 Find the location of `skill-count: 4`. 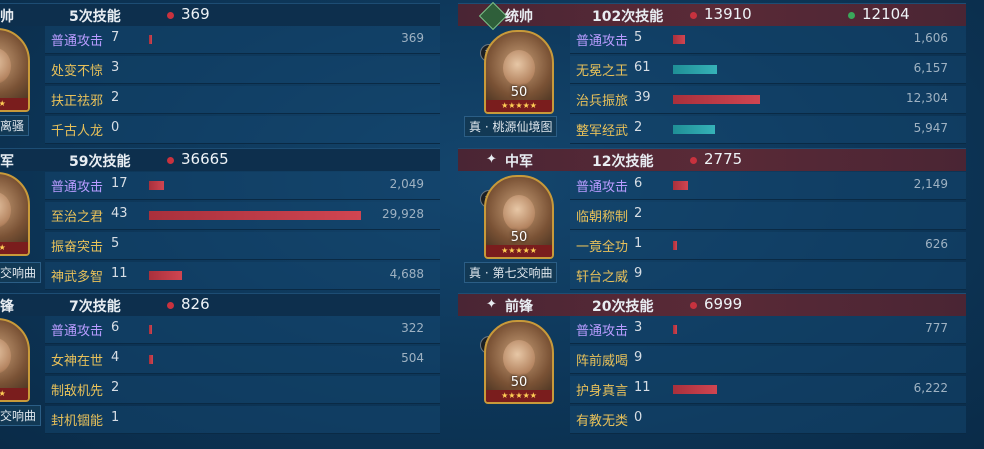

skill-count: 4 is located at coordinates (115, 357).